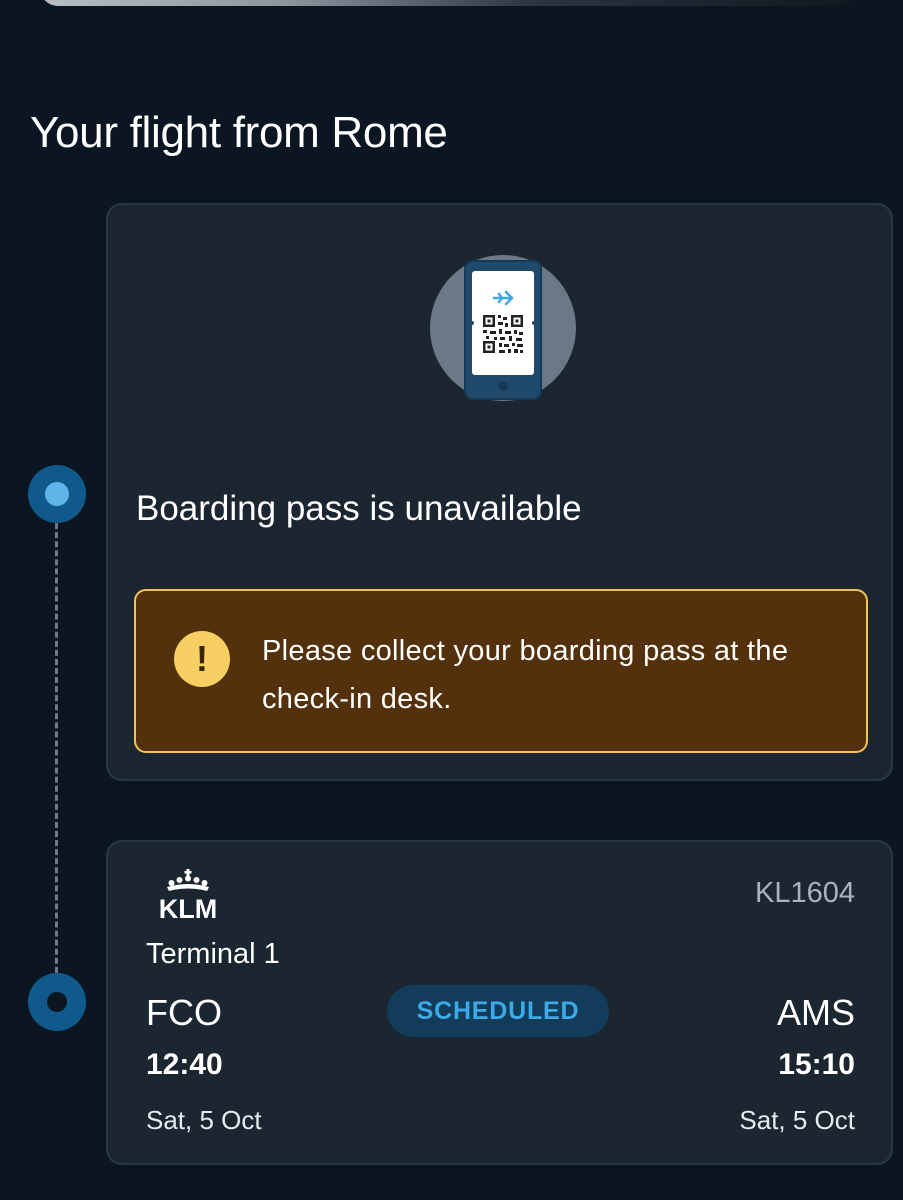  I want to click on destination-airport-code: AMS, so click(815, 1012).